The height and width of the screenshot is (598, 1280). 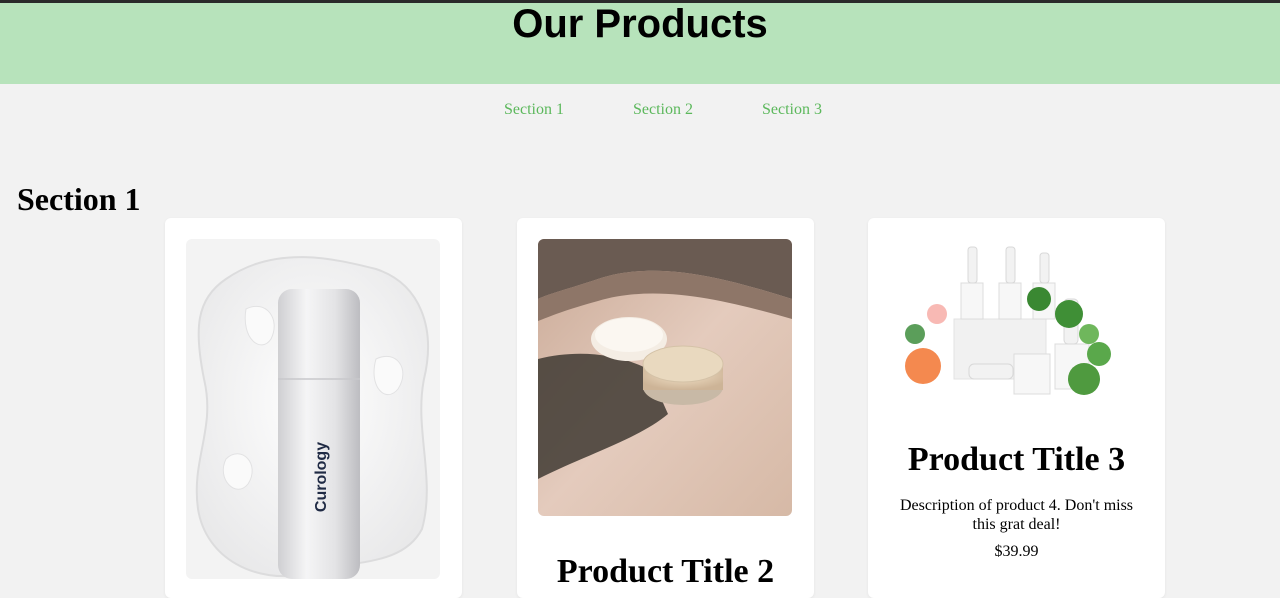 I want to click on nav-link-section-3: Section 3, so click(x=792, y=110).